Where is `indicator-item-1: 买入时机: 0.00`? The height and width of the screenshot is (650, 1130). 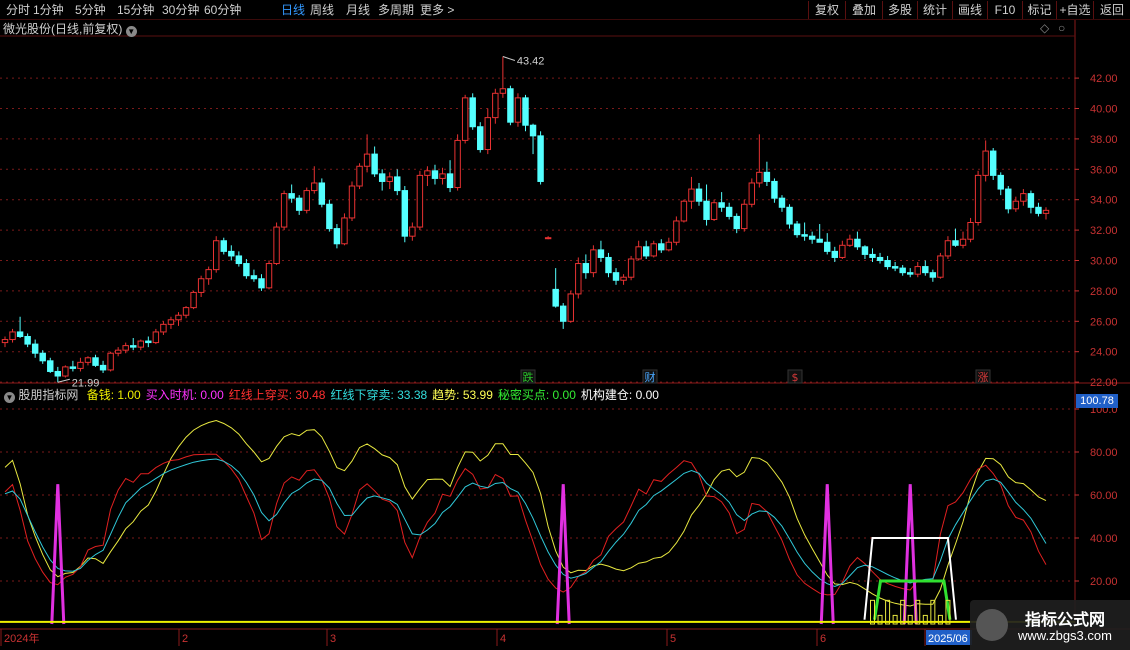
indicator-item-1: 买入时机: 0.00 is located at coordinates (184, 395).